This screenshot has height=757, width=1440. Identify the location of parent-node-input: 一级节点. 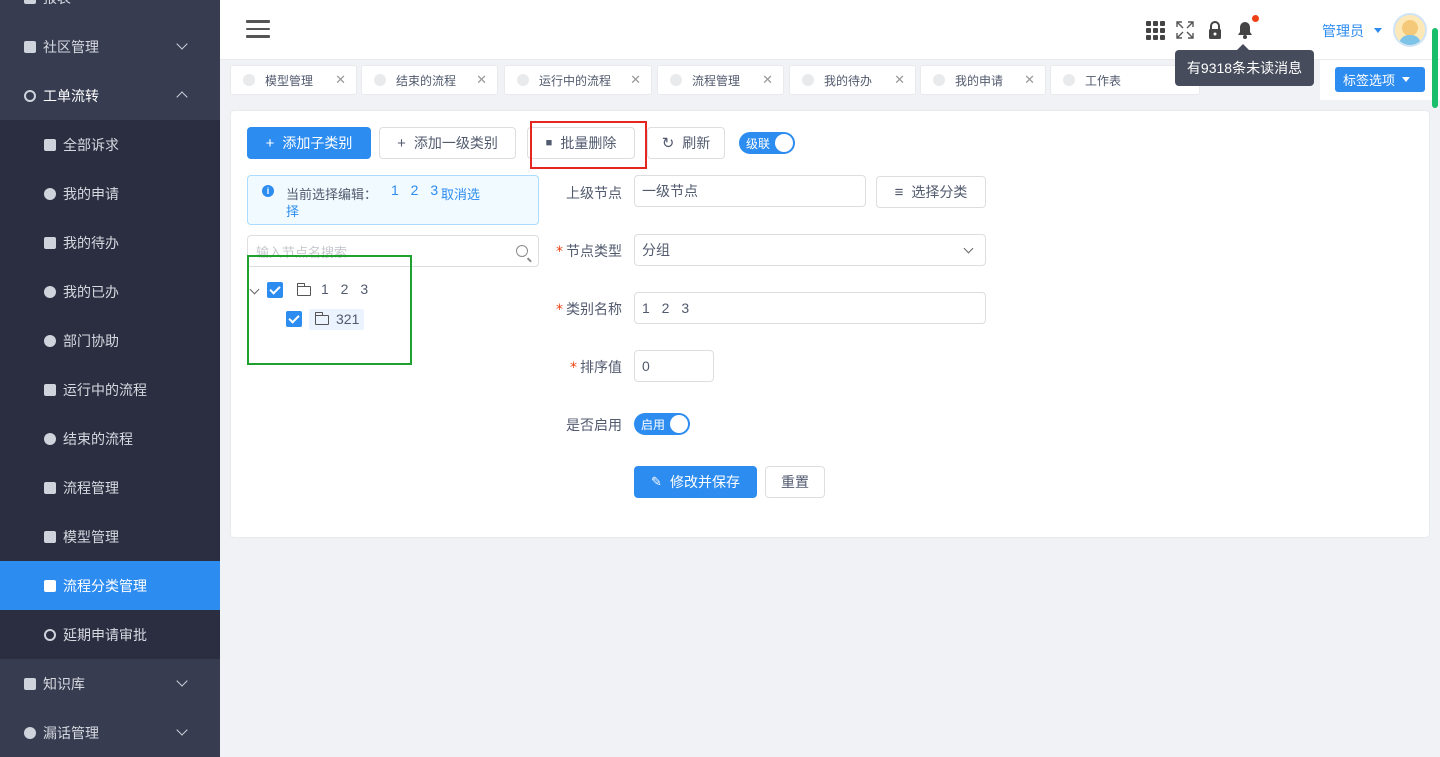
(750, 191).